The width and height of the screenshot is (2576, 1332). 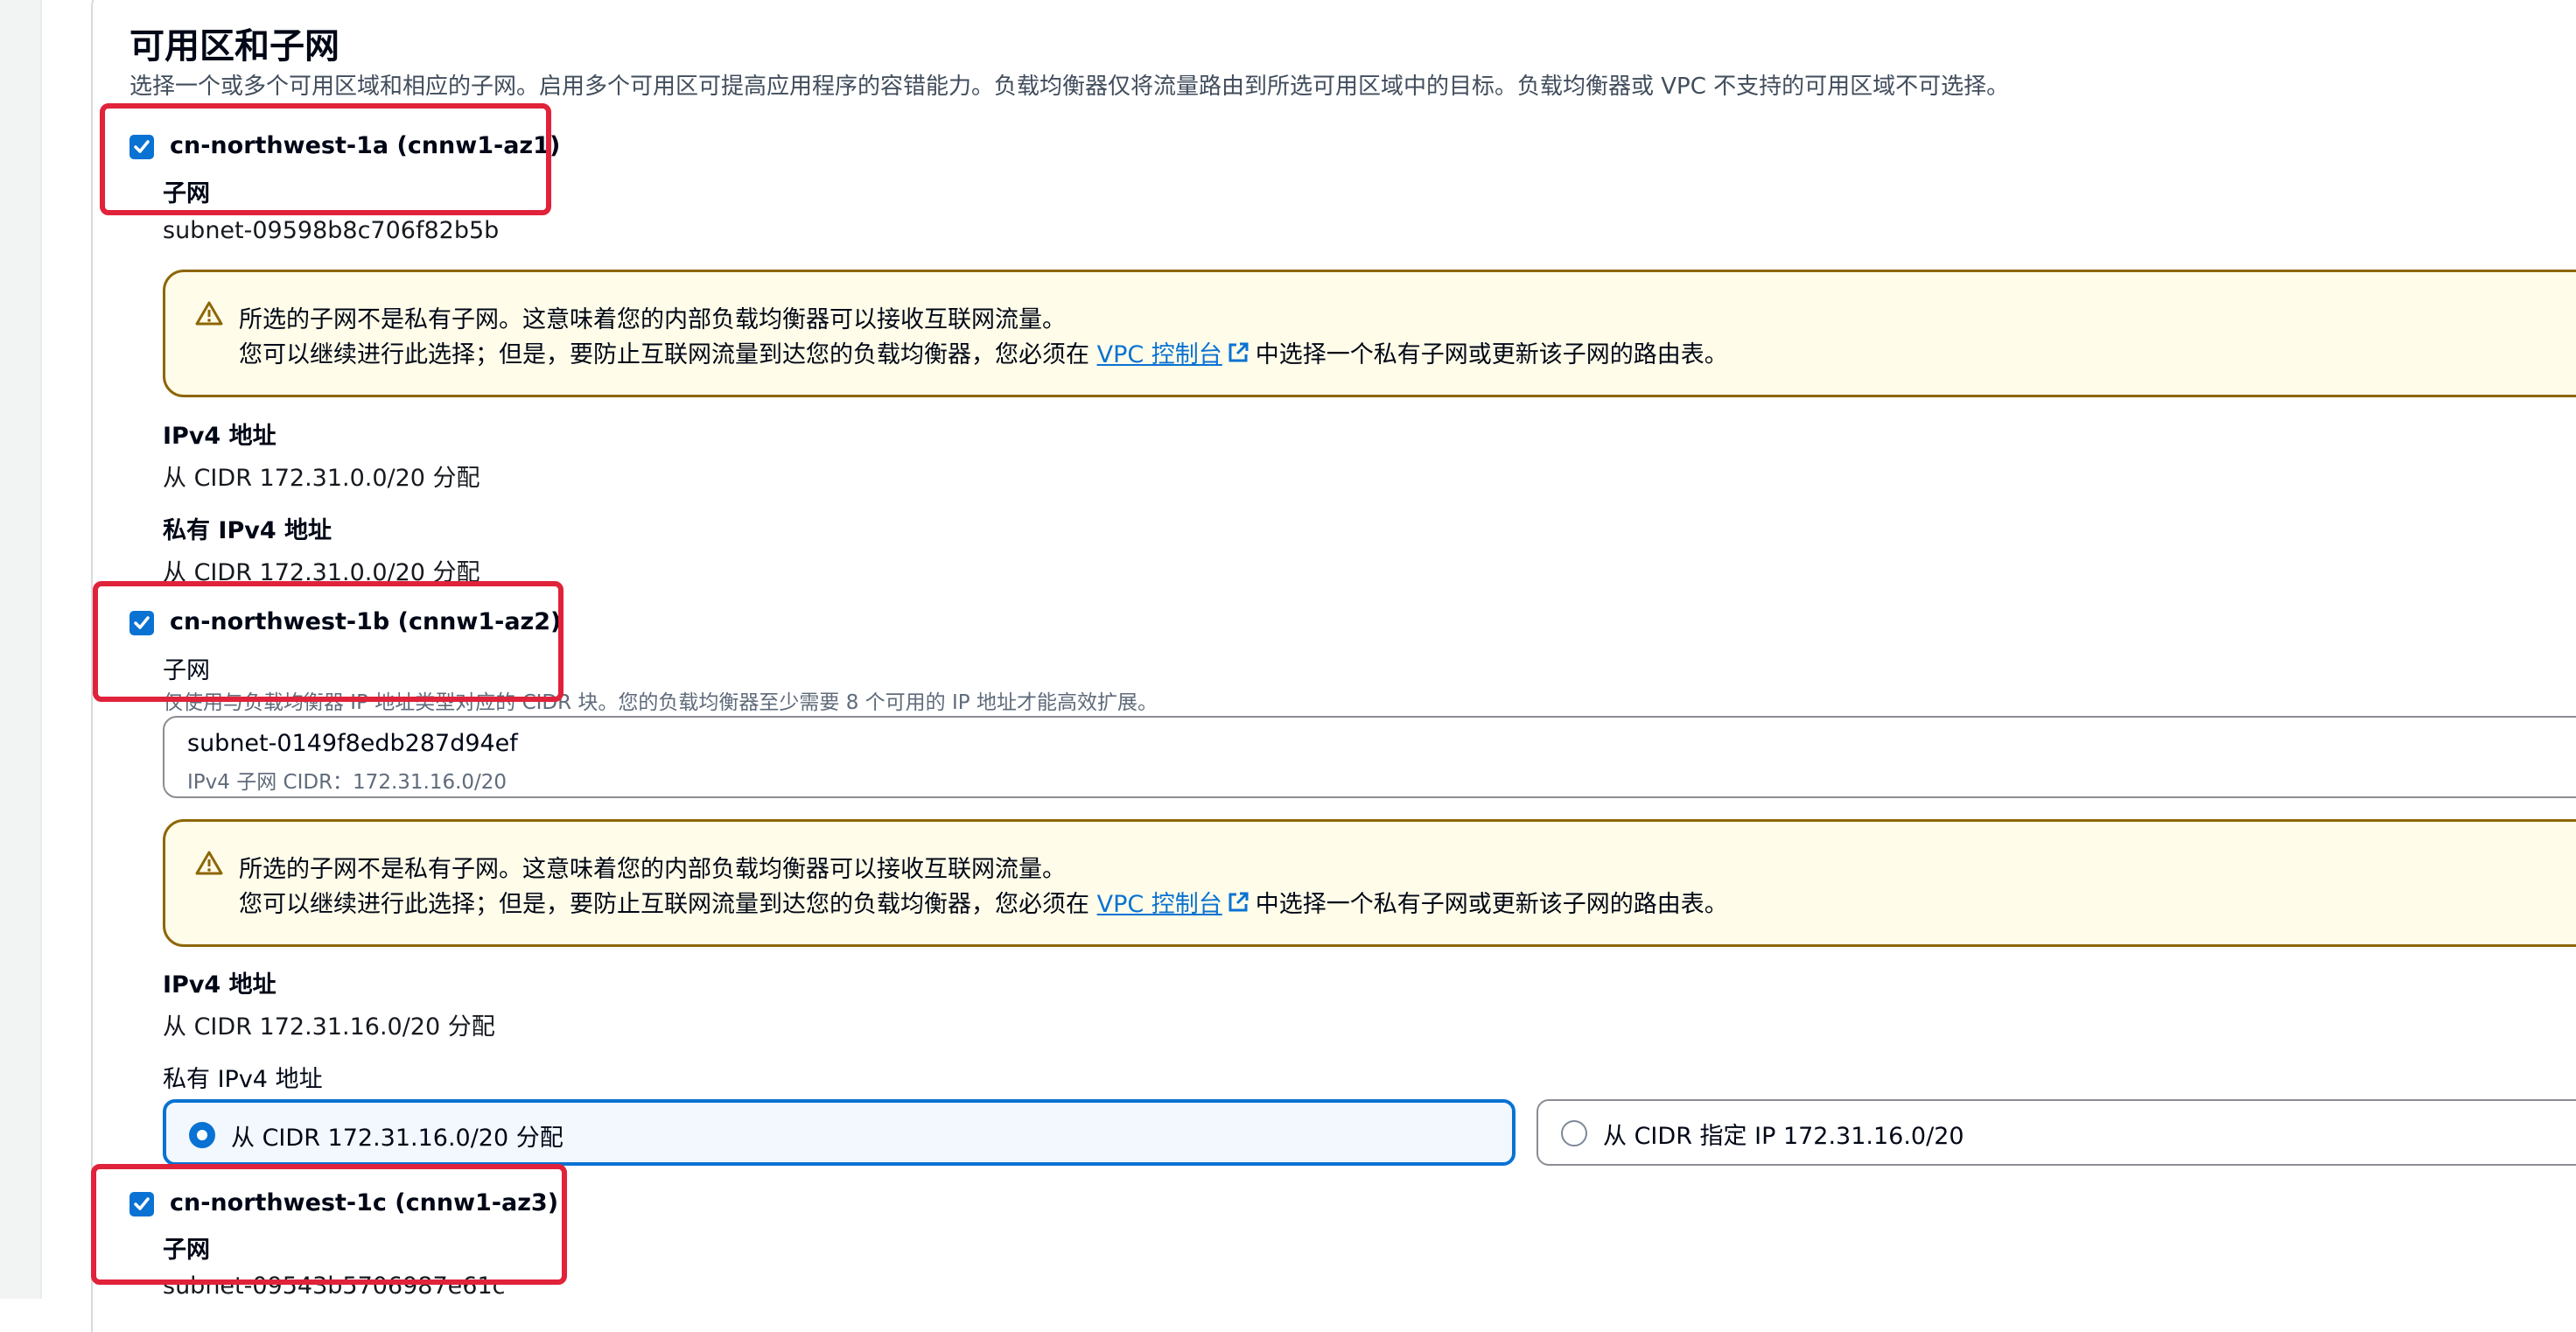 I want to click on private-ipv4-option-auto: 从 CIDR 172.31.16.0/20 分配, so click(x=839, y=1132).